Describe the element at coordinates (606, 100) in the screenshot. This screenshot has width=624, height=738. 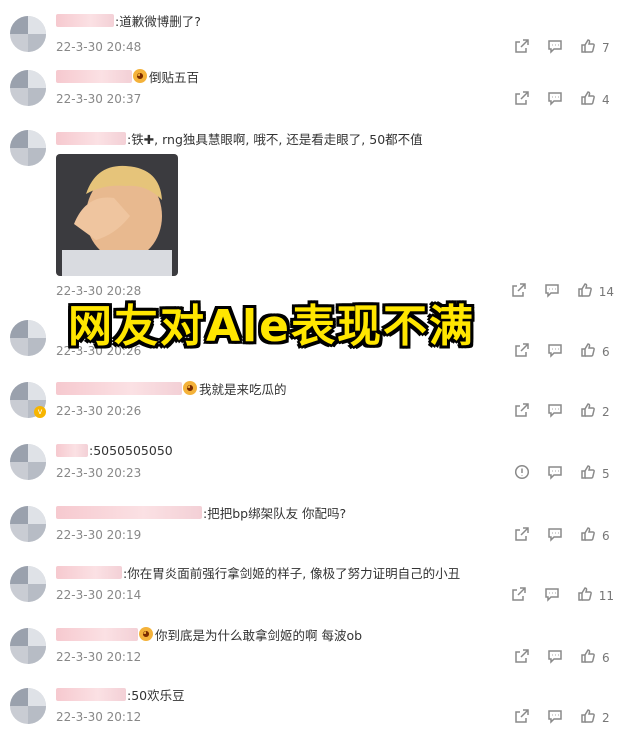
I see `like-count: 4` at that location.